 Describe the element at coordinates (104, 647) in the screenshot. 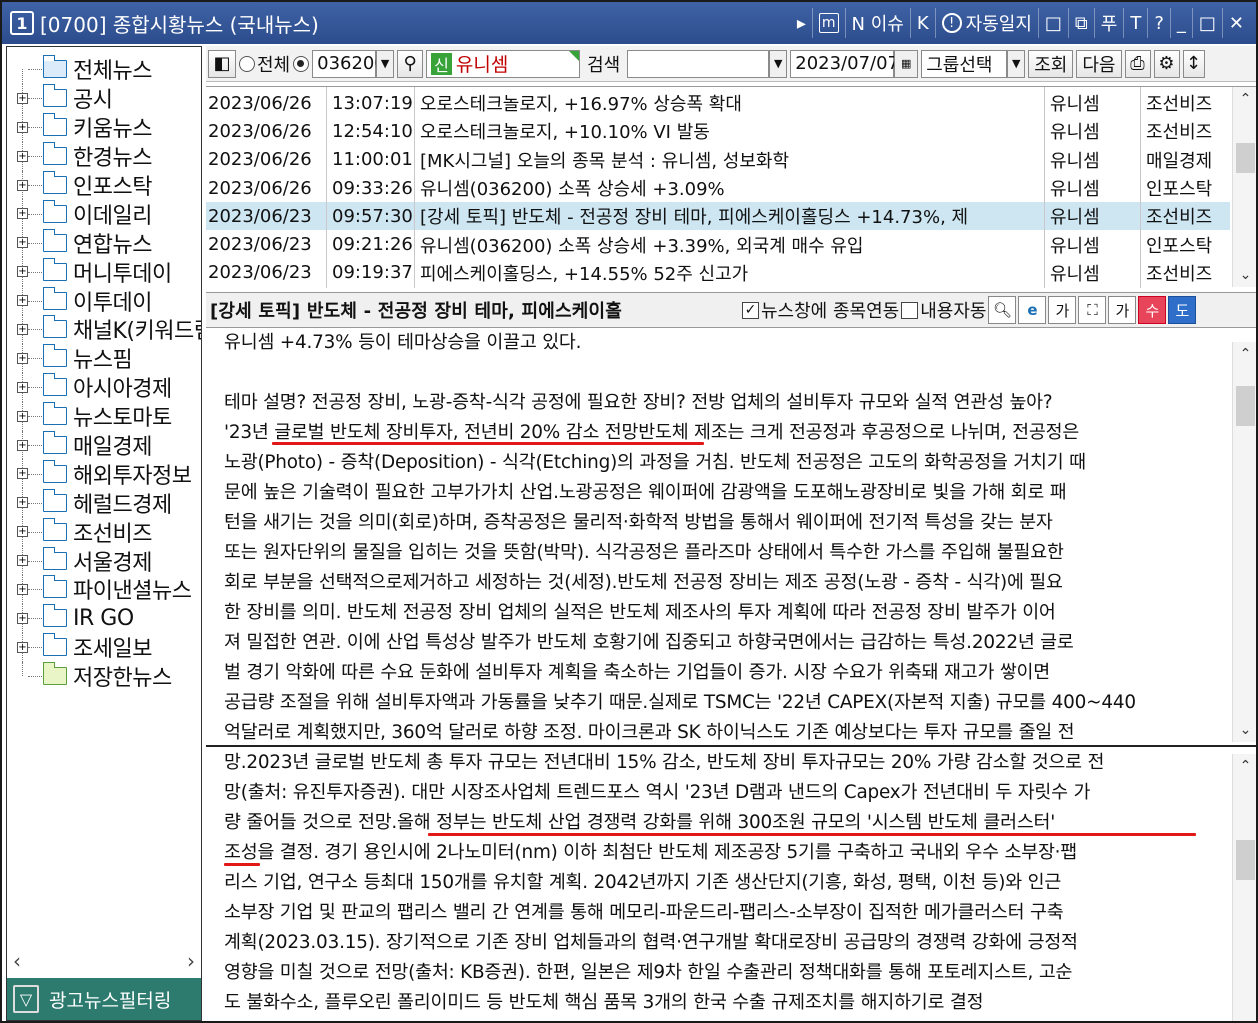

I see `sidebar-item: + 조세일보` at that location.